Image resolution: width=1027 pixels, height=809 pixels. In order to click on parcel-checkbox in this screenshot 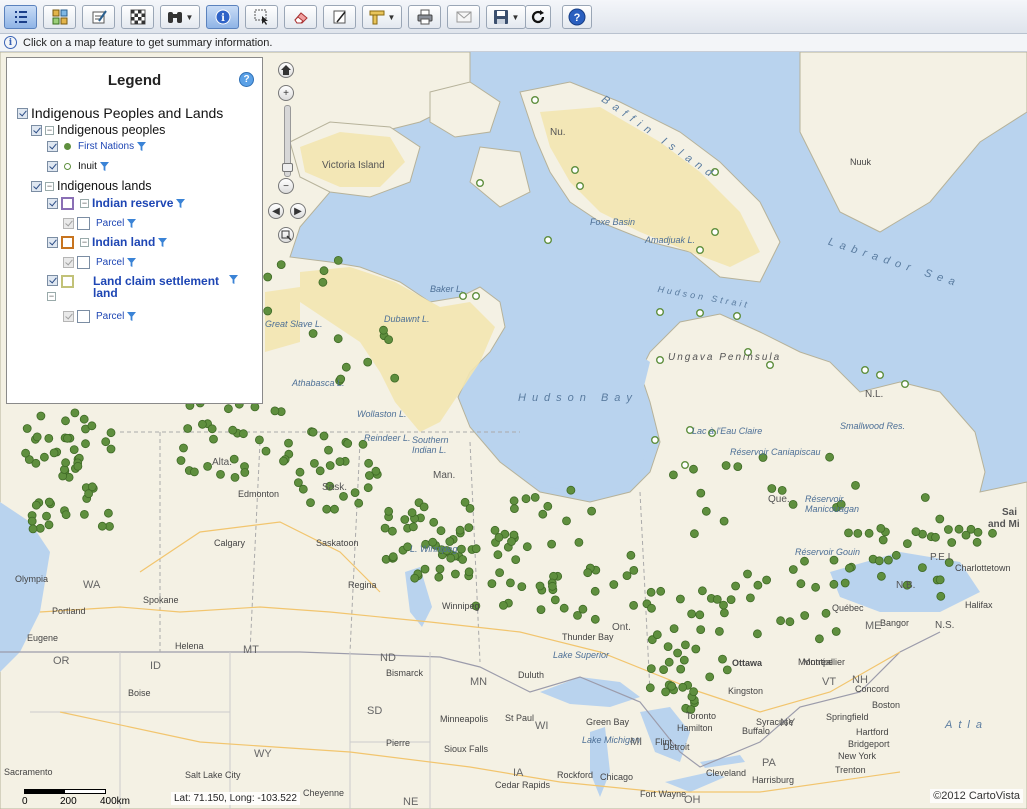, I will do `click(68, 223)`.